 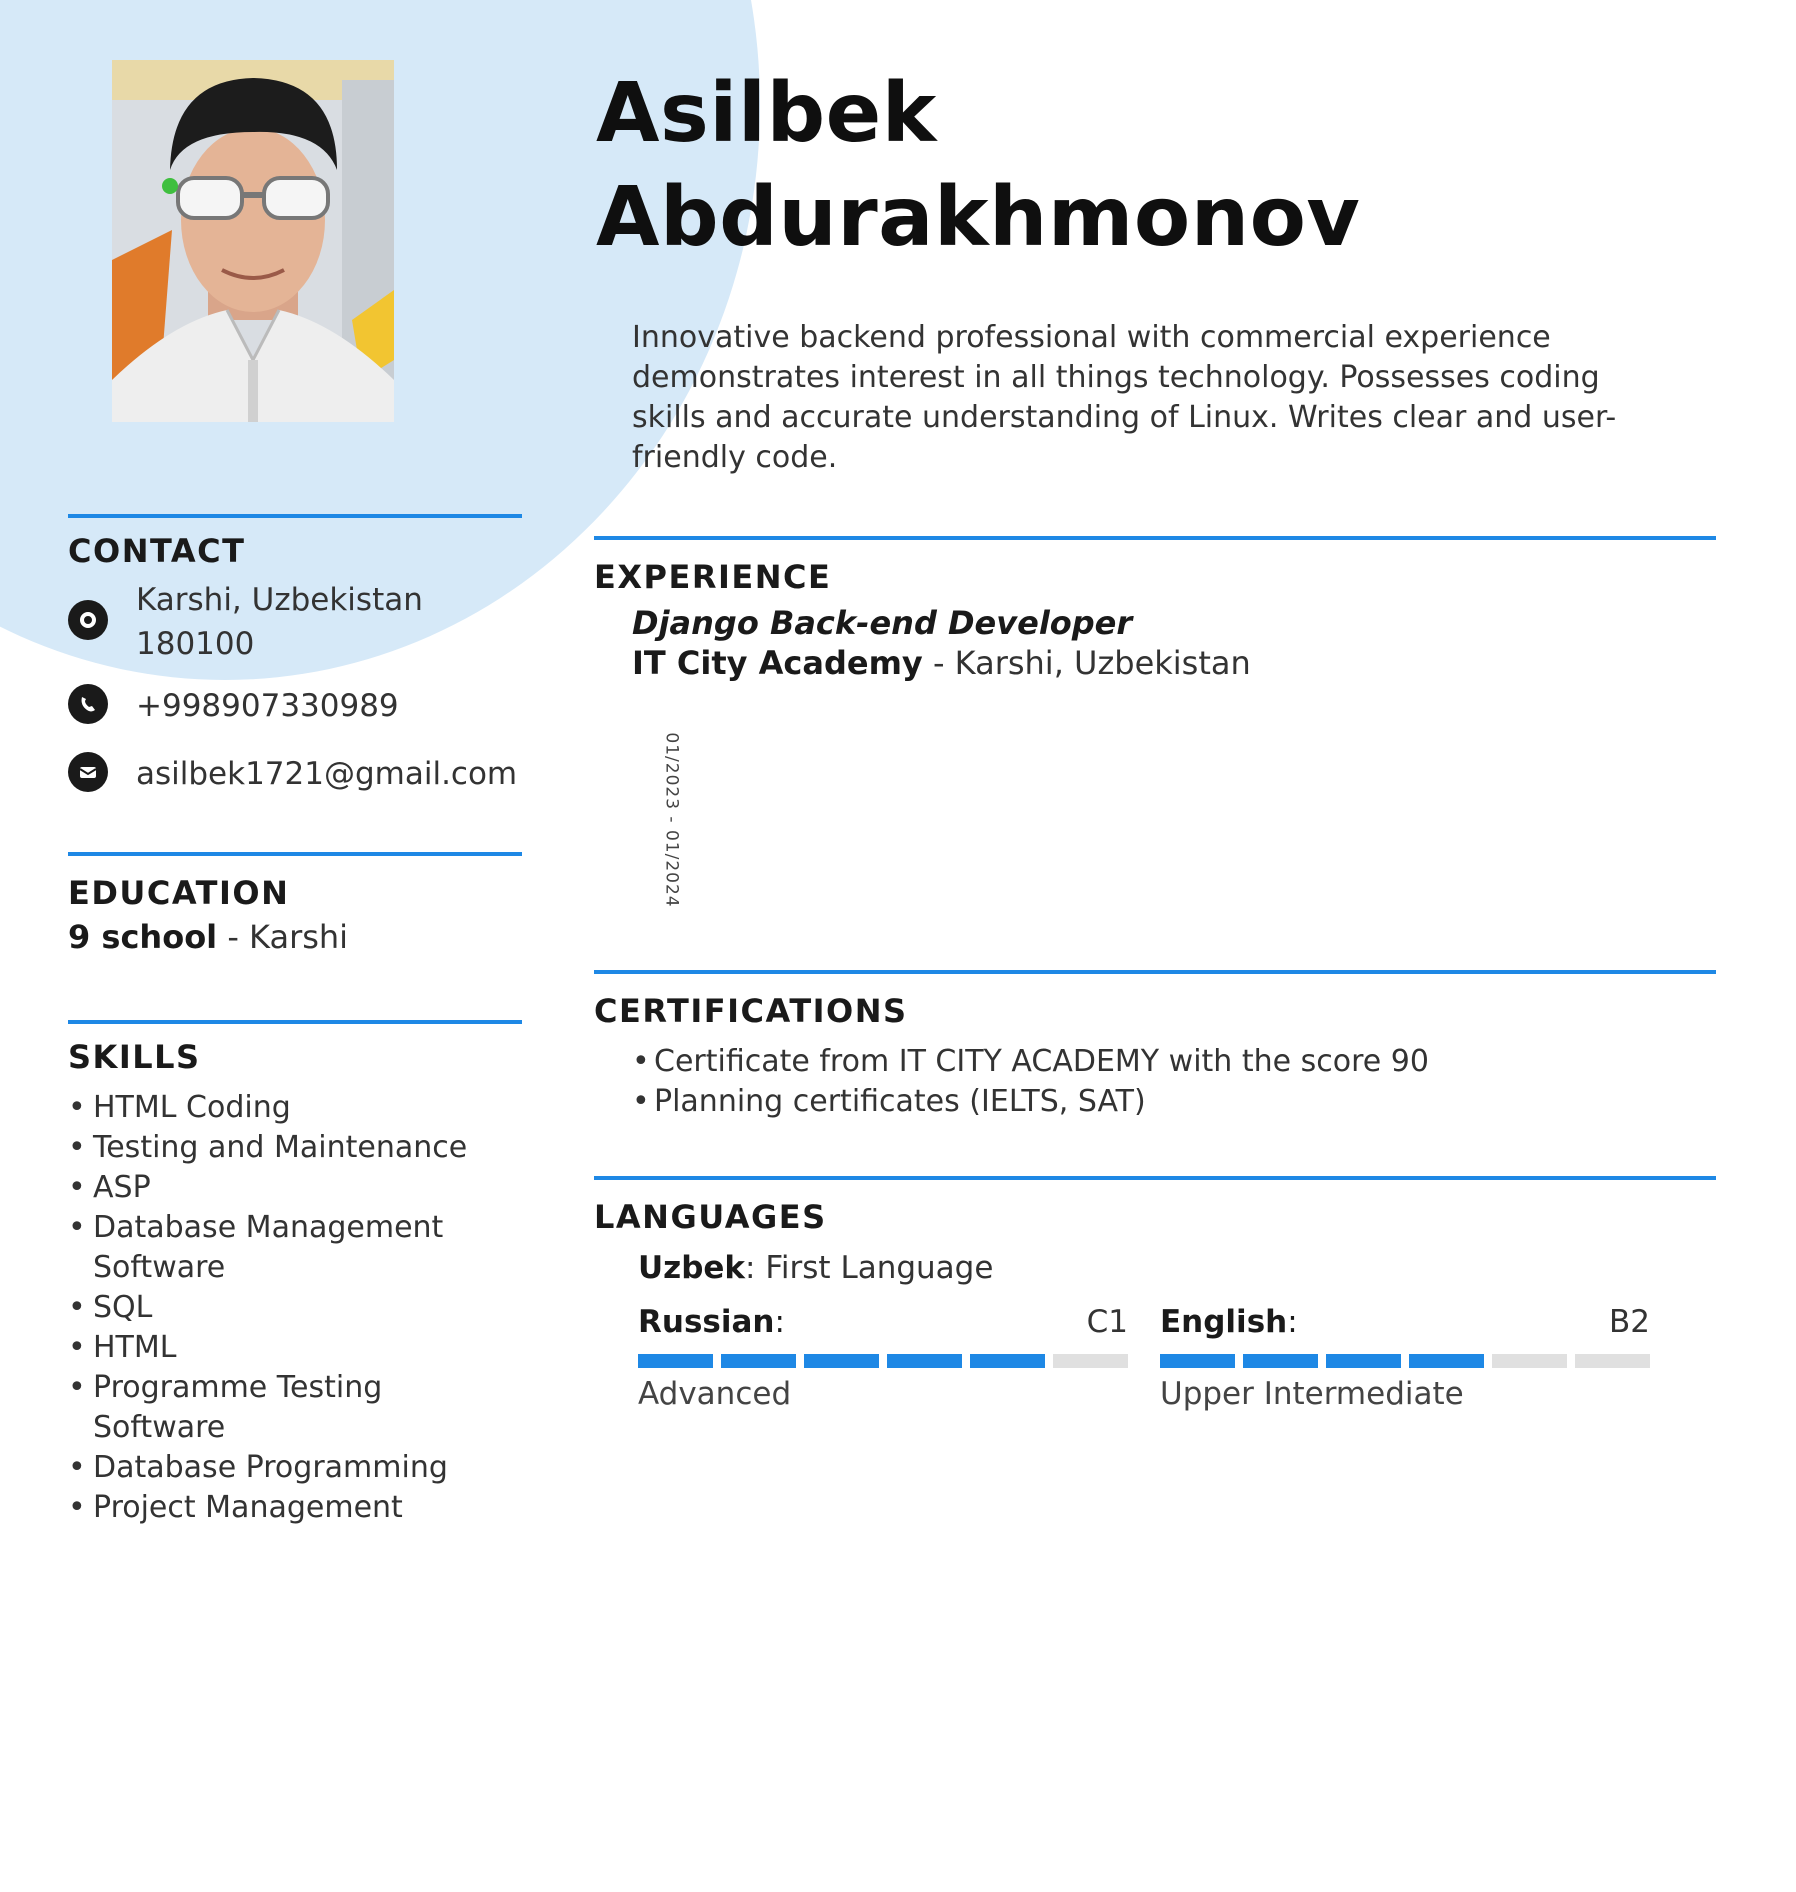 I want to click on contact-email: asilbek1721@gmail.com, so click(x=292, y=774).